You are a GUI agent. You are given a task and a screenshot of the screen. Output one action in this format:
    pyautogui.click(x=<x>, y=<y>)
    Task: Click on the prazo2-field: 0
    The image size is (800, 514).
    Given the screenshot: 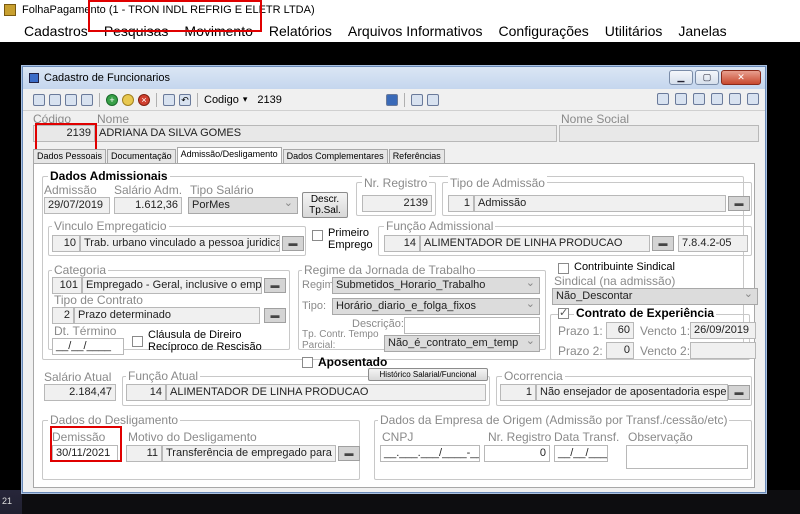 What is the action you would take?
    pyautogui.click(x=620, y=350)
    